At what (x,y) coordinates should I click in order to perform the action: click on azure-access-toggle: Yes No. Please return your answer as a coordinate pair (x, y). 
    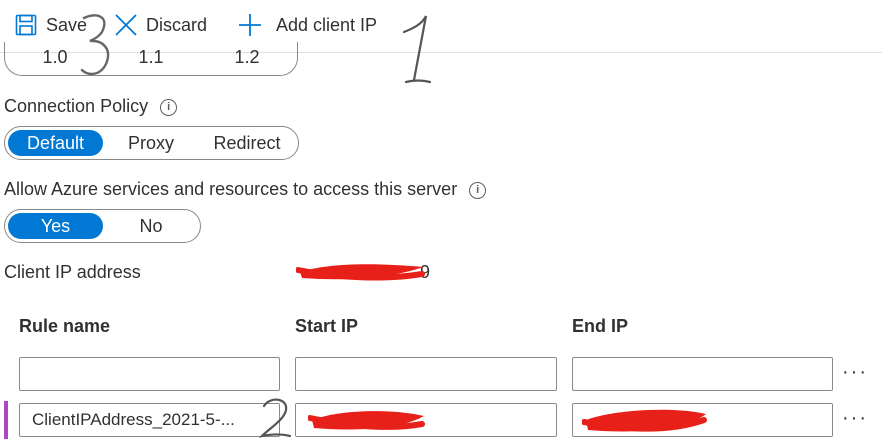
    Looking at the image, I should click on (102, 226).